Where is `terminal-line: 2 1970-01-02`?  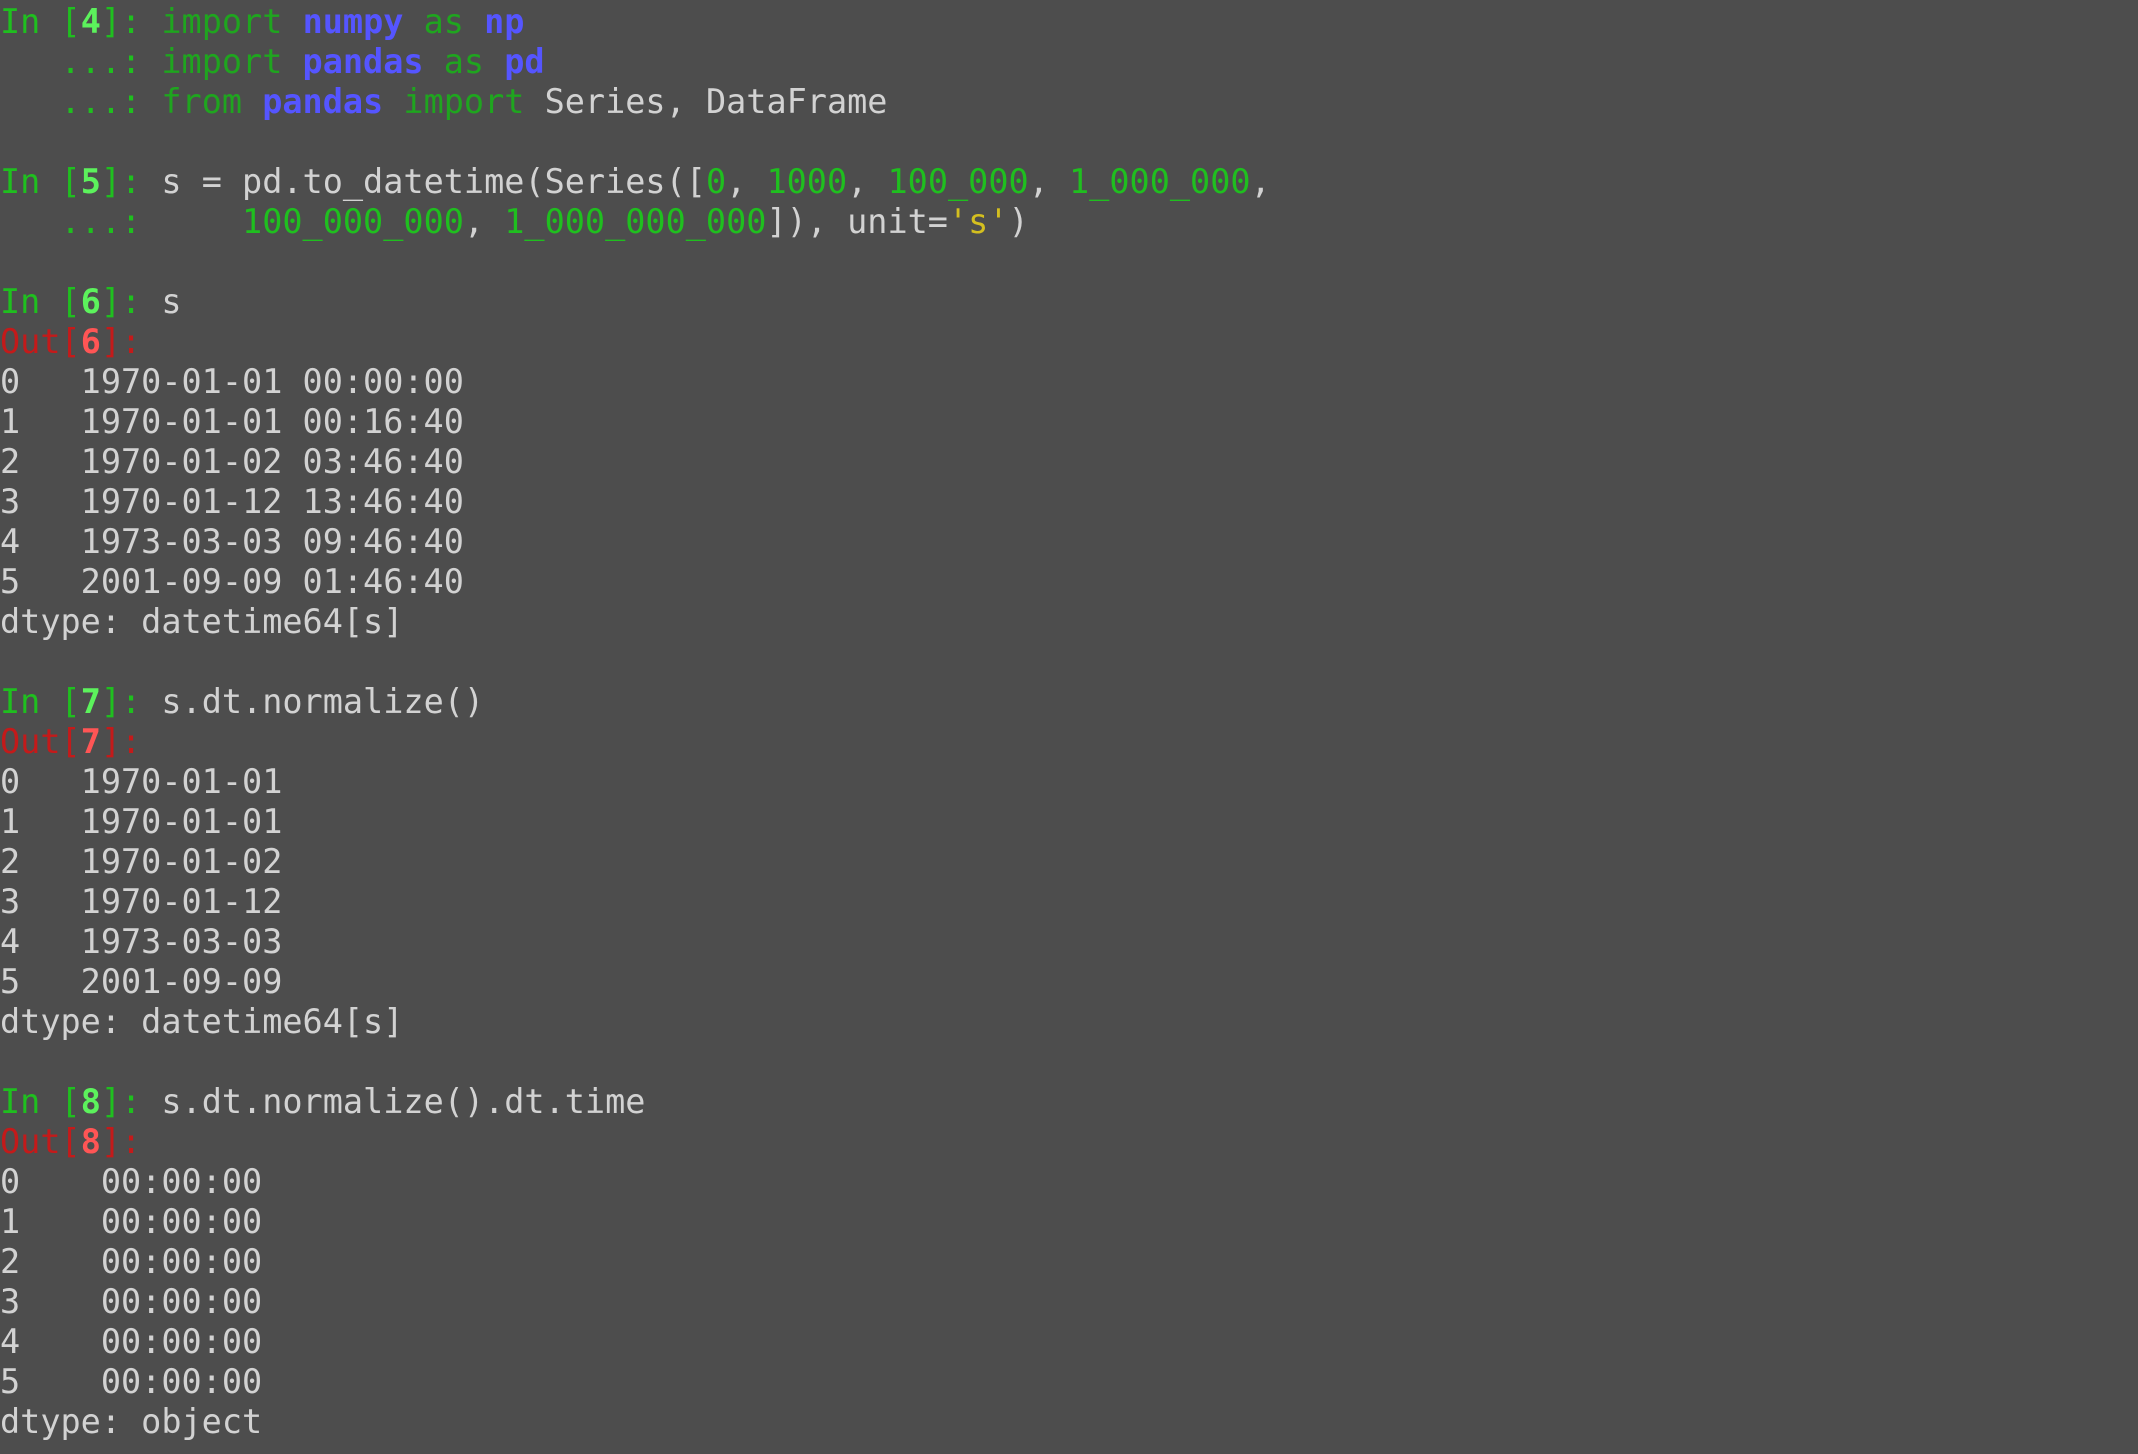
terminal-line: 2 1970-01-02 is located at coordinates (1069, 862).